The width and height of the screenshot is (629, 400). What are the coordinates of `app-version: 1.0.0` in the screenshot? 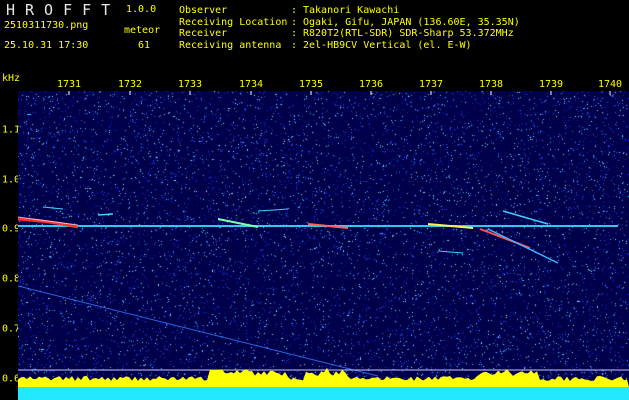 It's located at (141, 9).